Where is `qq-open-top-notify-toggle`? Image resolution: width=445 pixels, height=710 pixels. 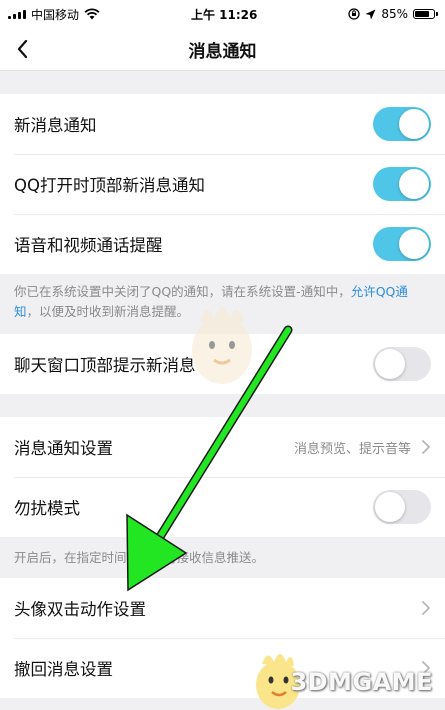 qq-open-top-notify-toggle is located at coordinates (402, 184).